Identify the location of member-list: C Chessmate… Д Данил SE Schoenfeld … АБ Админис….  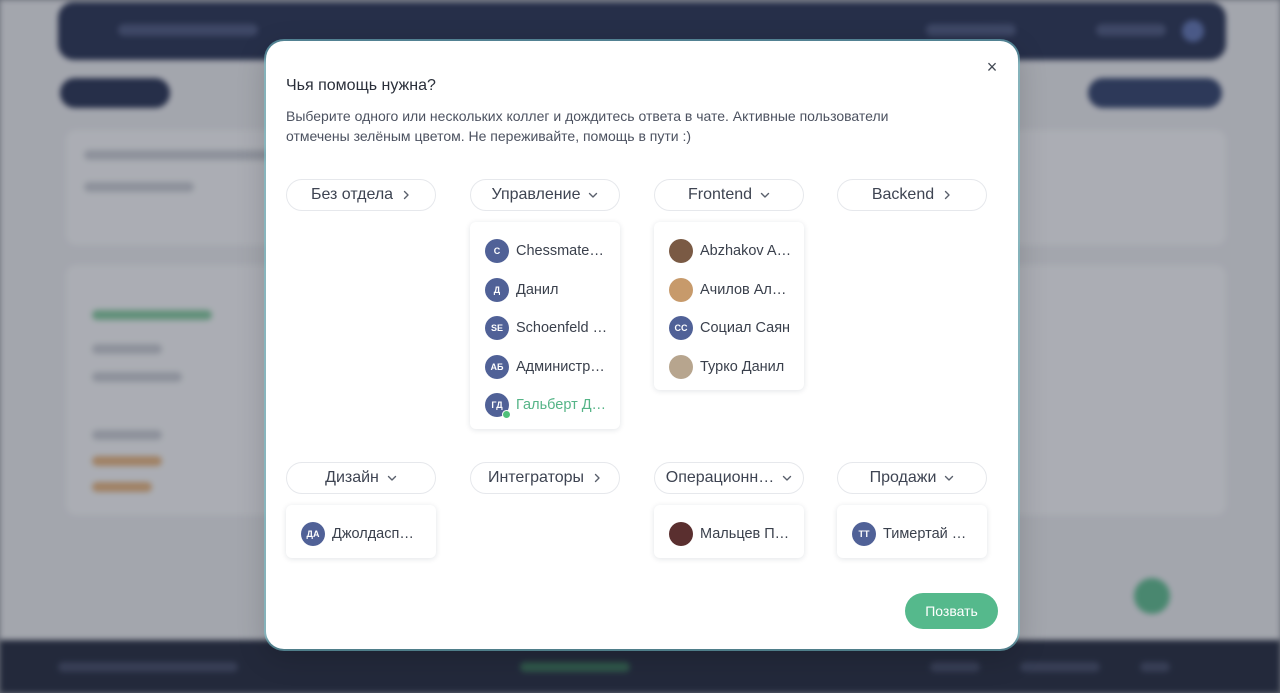
(545, 325).